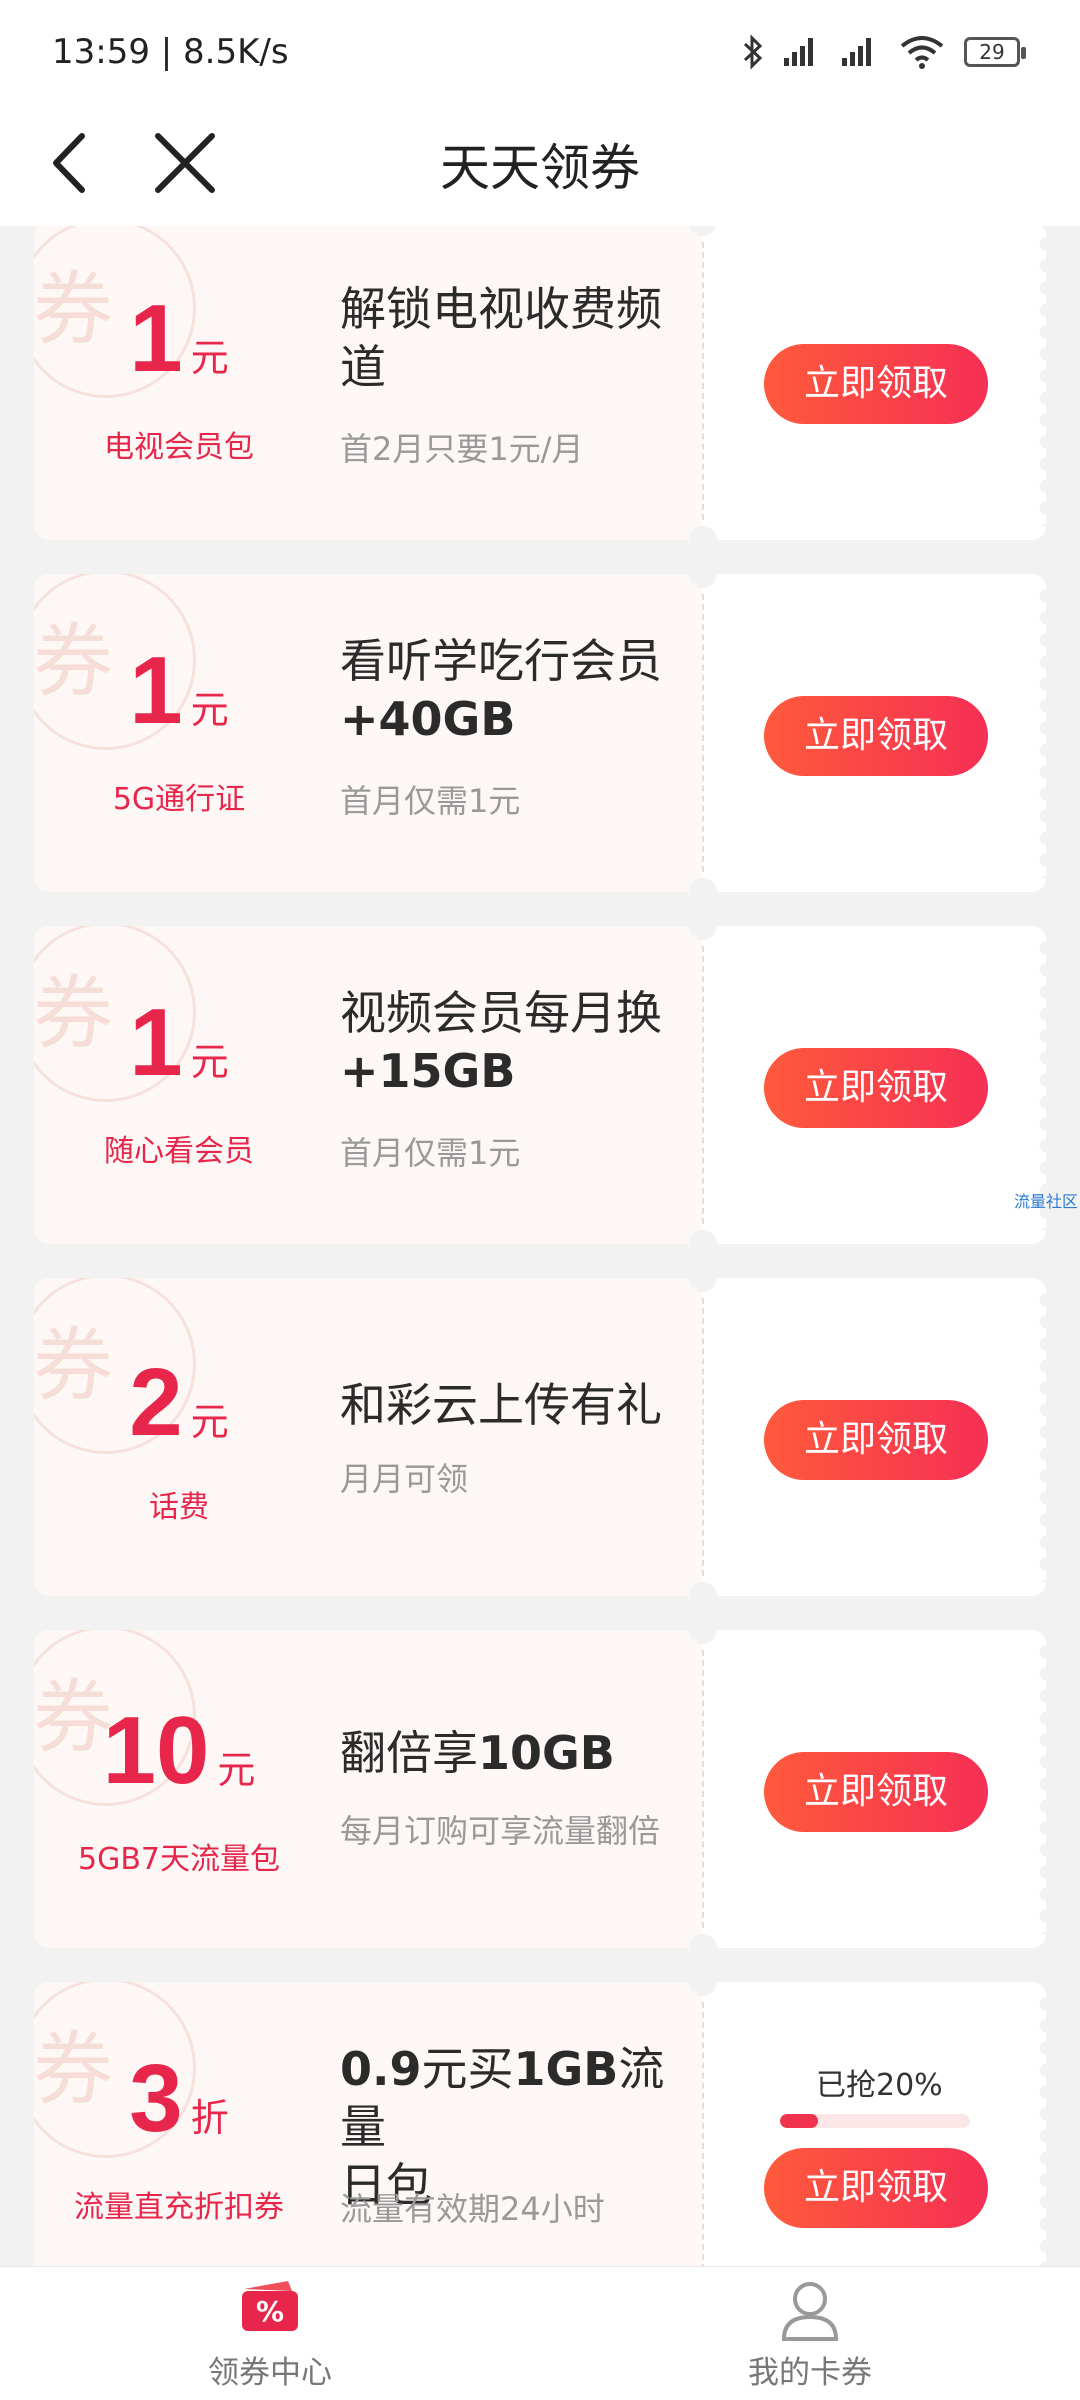  Describe the element at coordinates (178, 1859) in the screenshot. I see `coupon-type: 5GB7天流量包` at that location.